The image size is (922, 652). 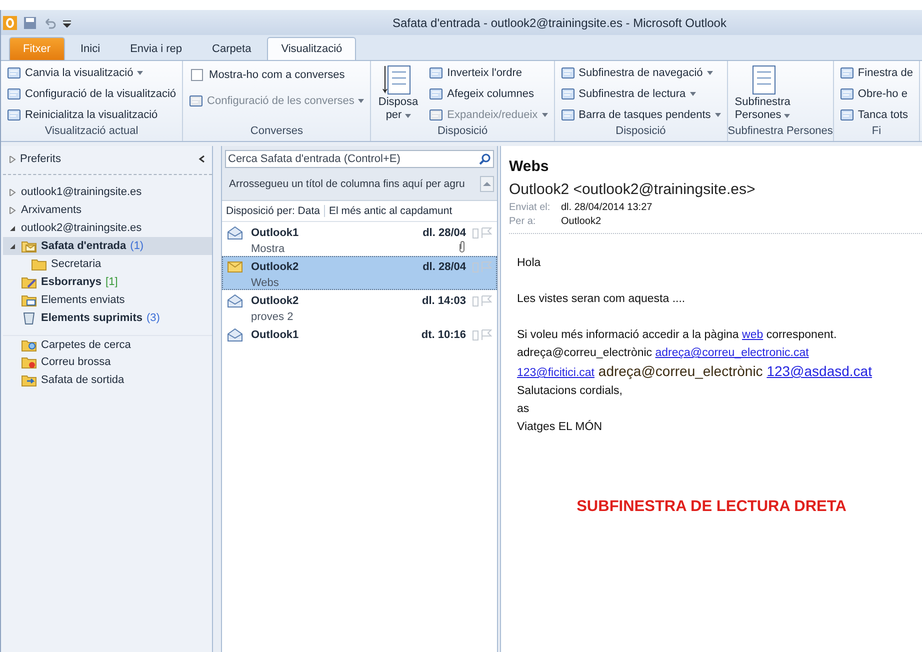 I want to click on message-subject: proves 2, so click(x=272, y=317).